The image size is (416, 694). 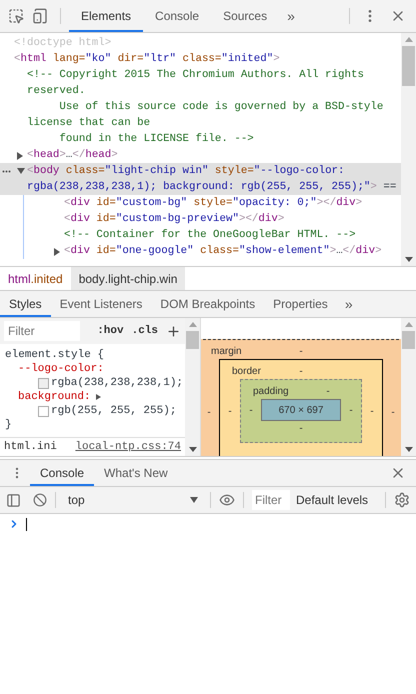 What do you see at coordinates (73, 155) in the screenshot?
I see `dom-node-line: <head>…</head>` at bounding box center [73, 155].